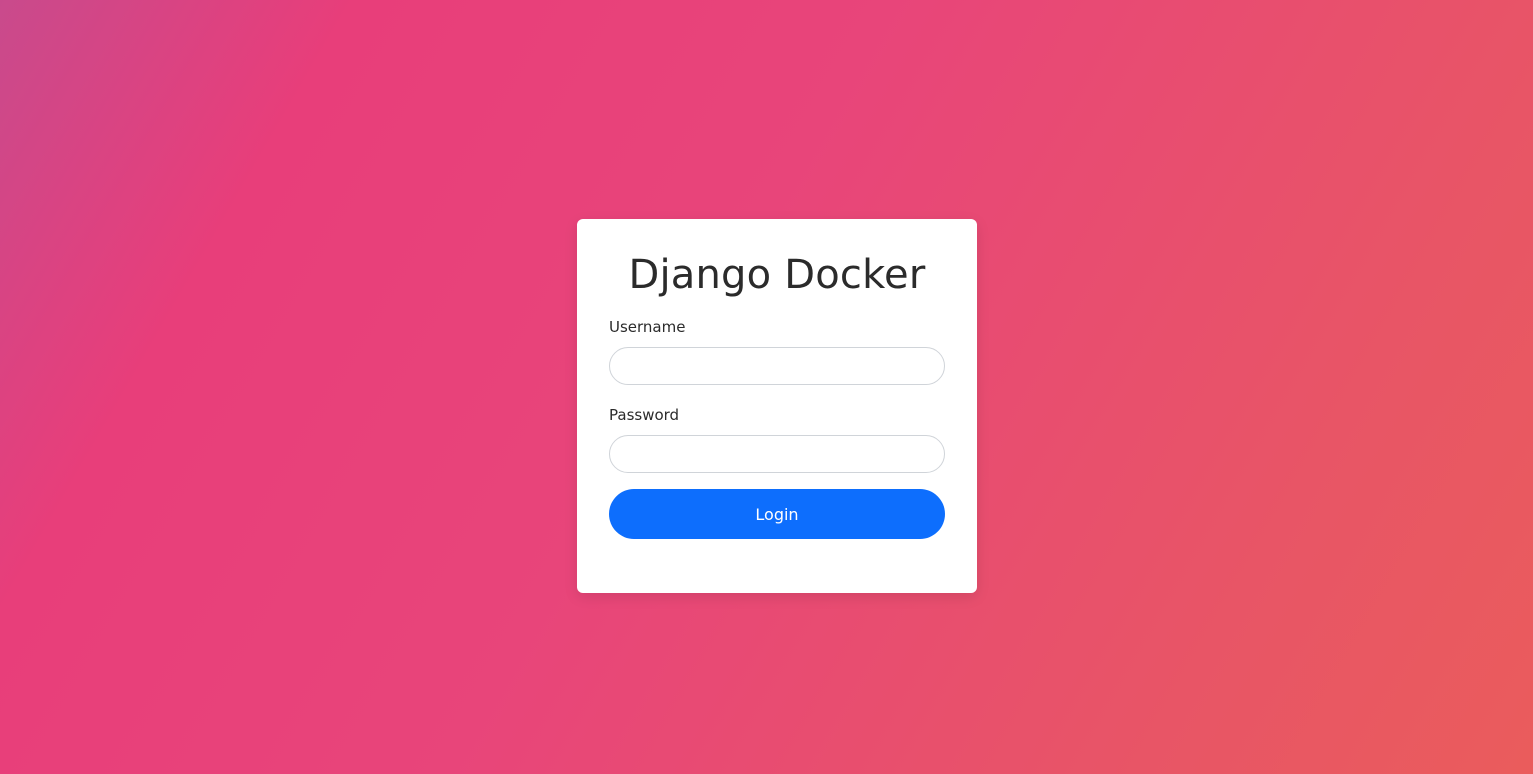 This screenshot has width=1533, height=774. I want to click on password-field-group: Password, so click(777, 439).